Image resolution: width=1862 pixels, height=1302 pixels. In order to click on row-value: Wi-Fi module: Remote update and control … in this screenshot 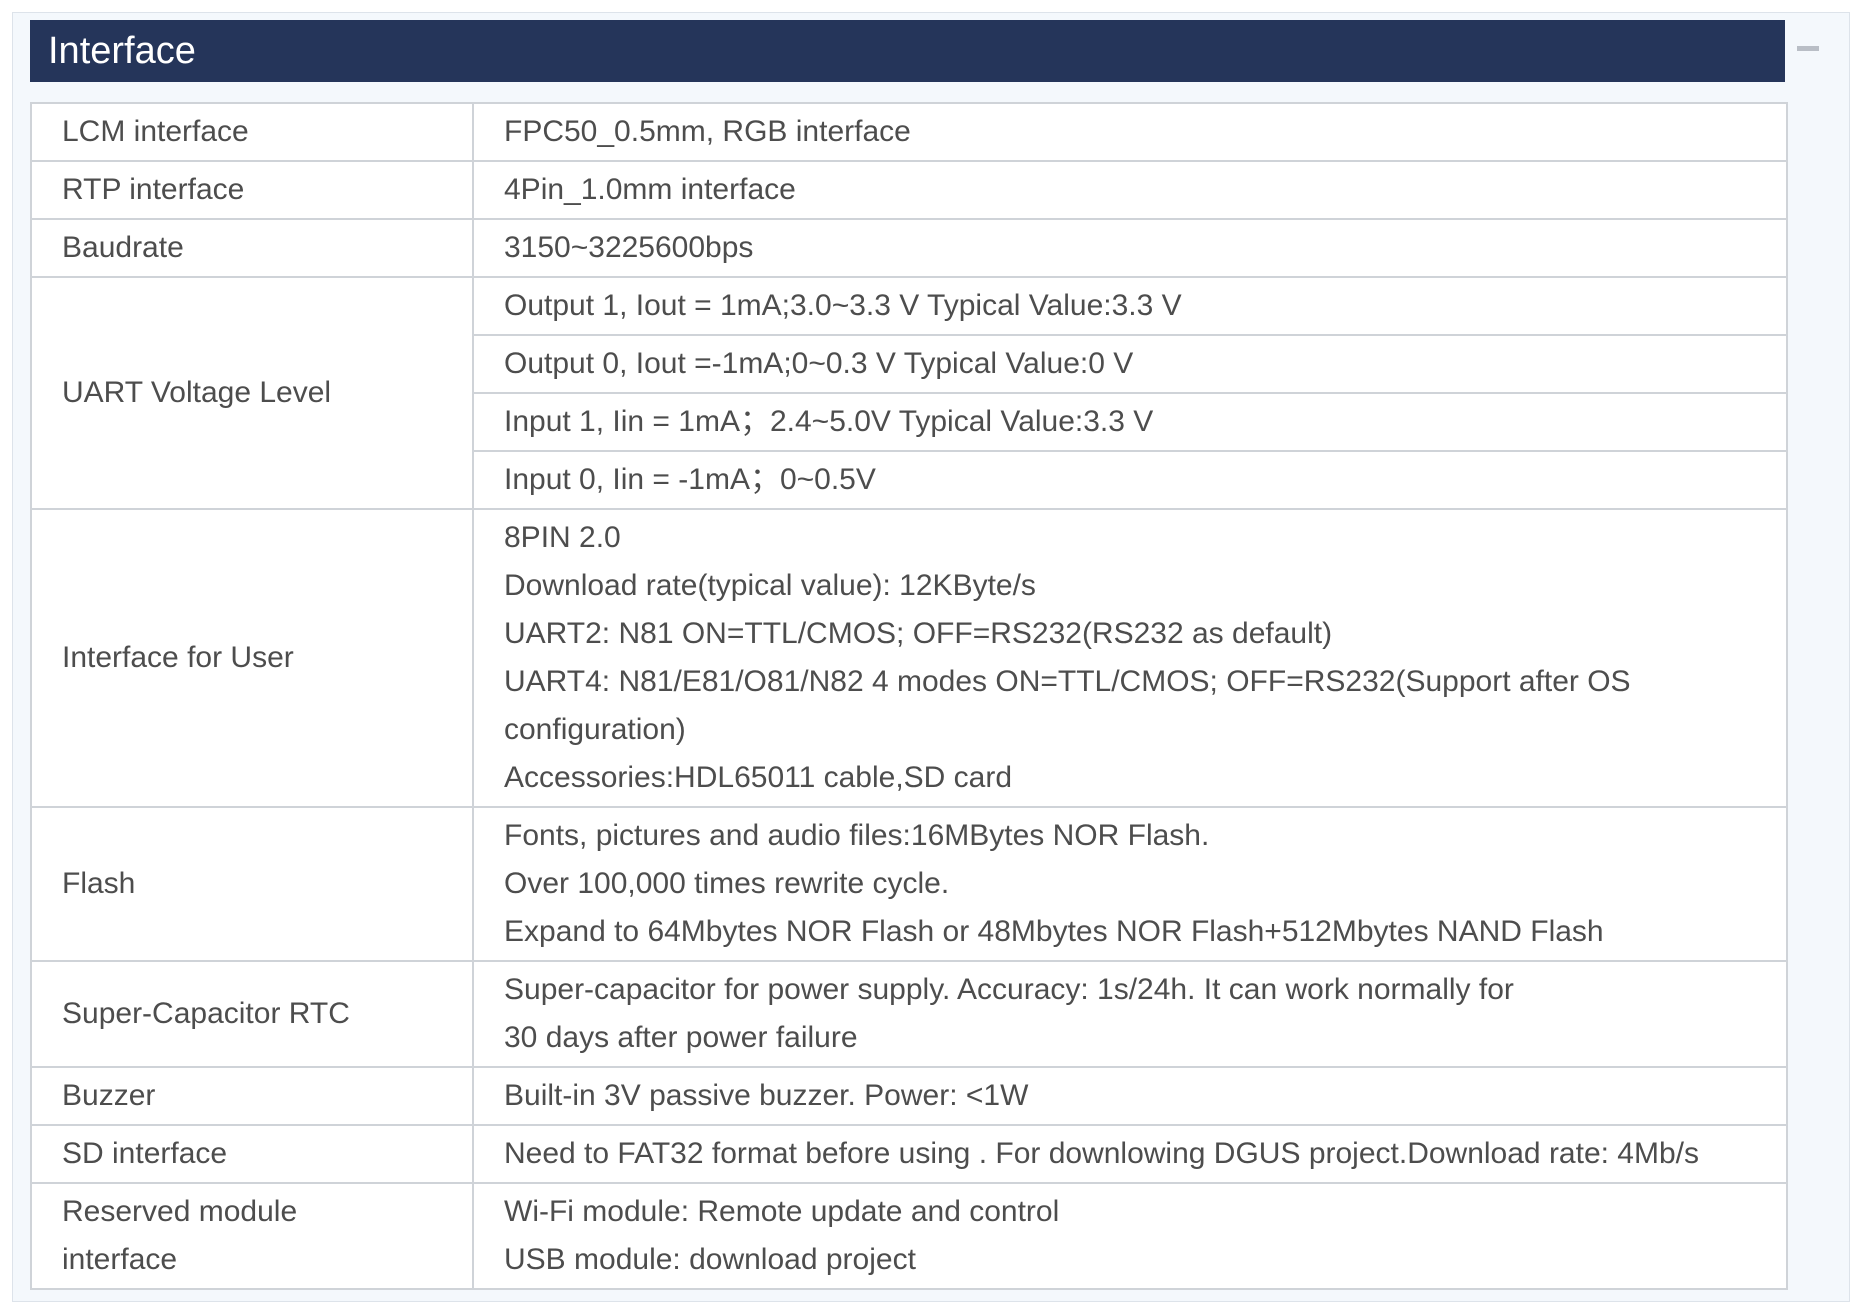, I will do `click(1130, 1236)`.